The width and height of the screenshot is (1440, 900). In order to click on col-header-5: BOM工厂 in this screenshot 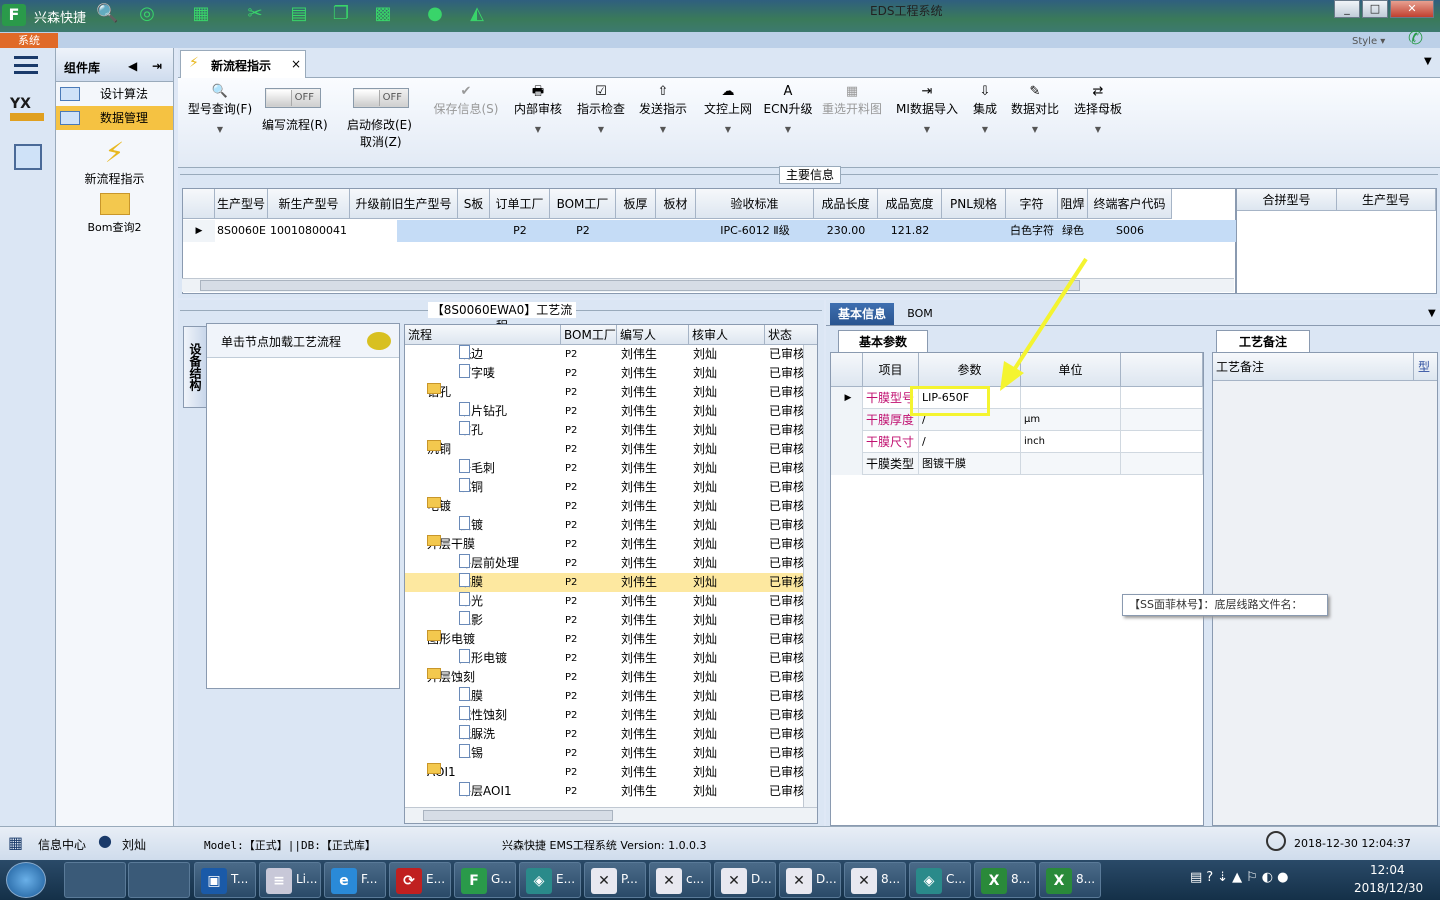, I will do `click(583, 204)`.